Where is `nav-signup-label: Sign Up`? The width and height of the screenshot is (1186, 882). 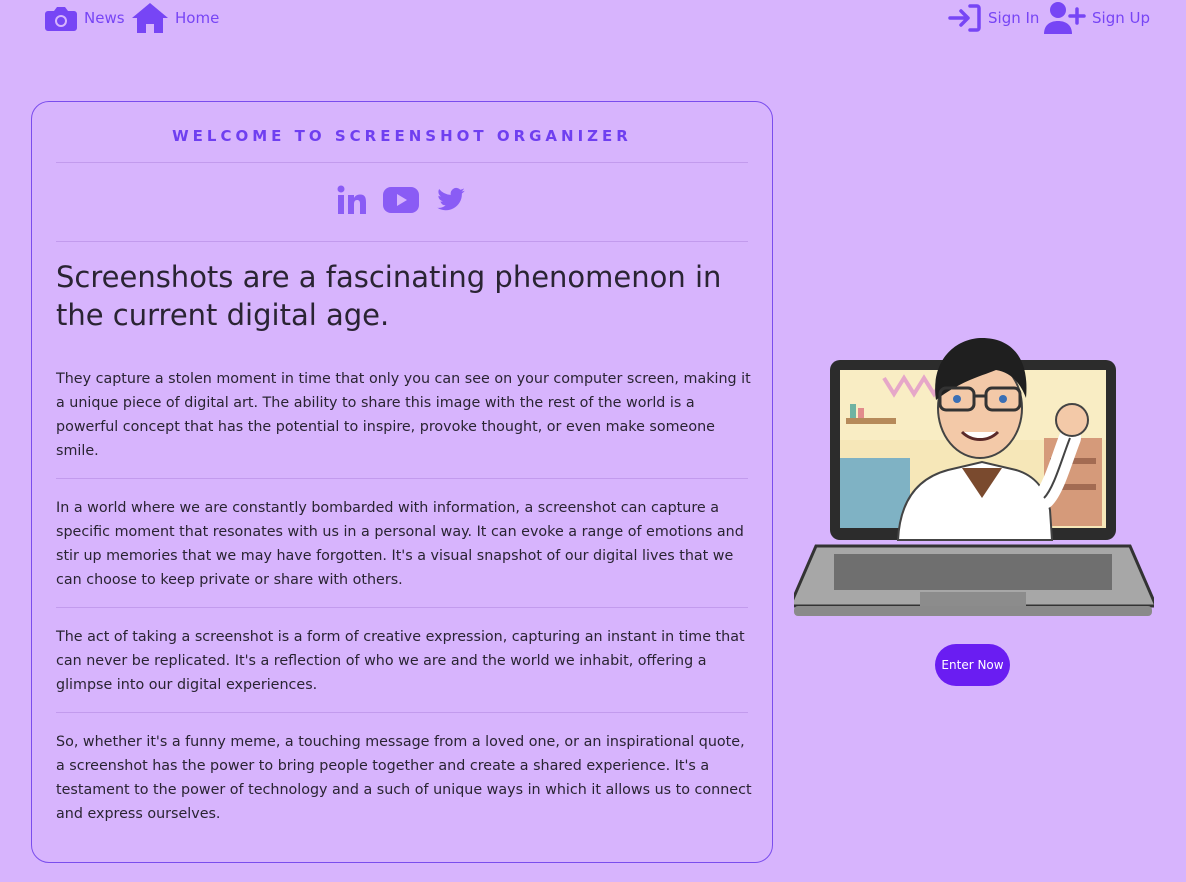 nav-signup-label: Sign Up is located at coordinates (1121, 18).